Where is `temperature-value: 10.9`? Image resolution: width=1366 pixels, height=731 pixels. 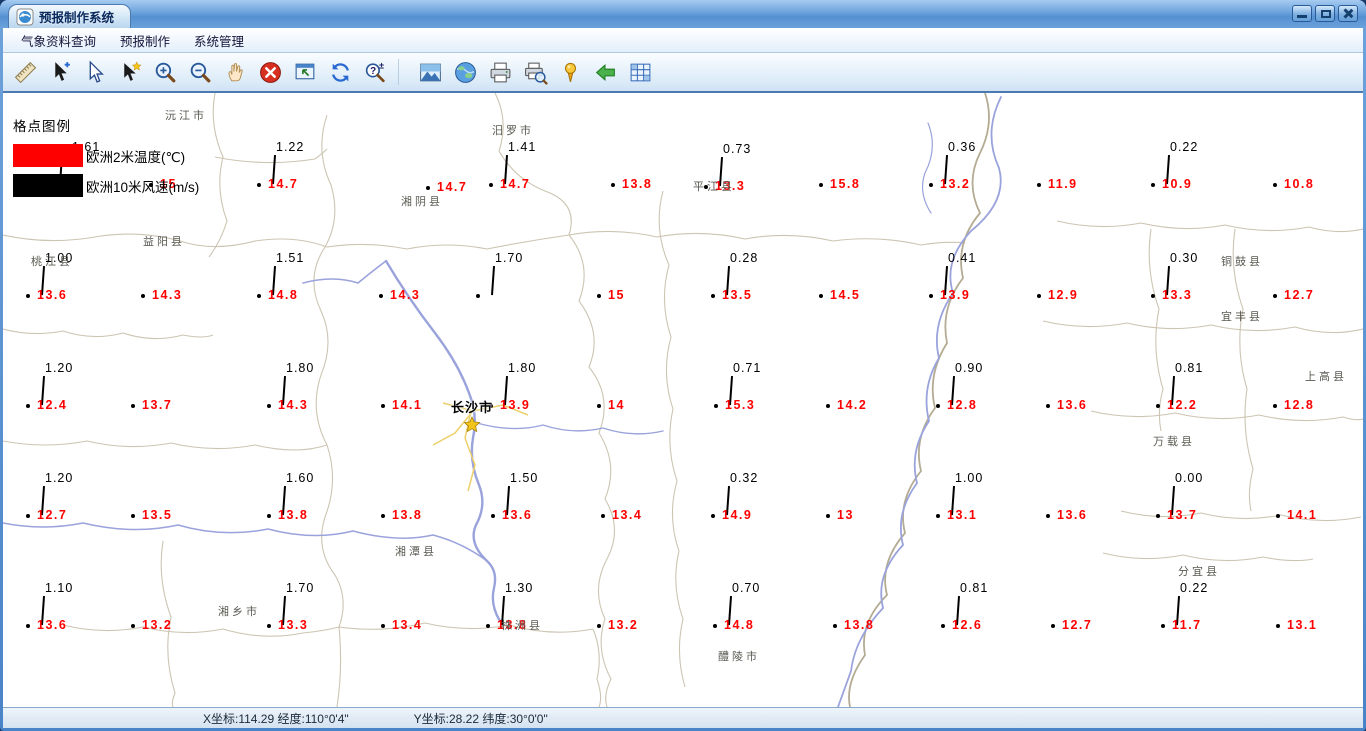
temperature-value: 10.9 is located at coordinates (1177, 184).